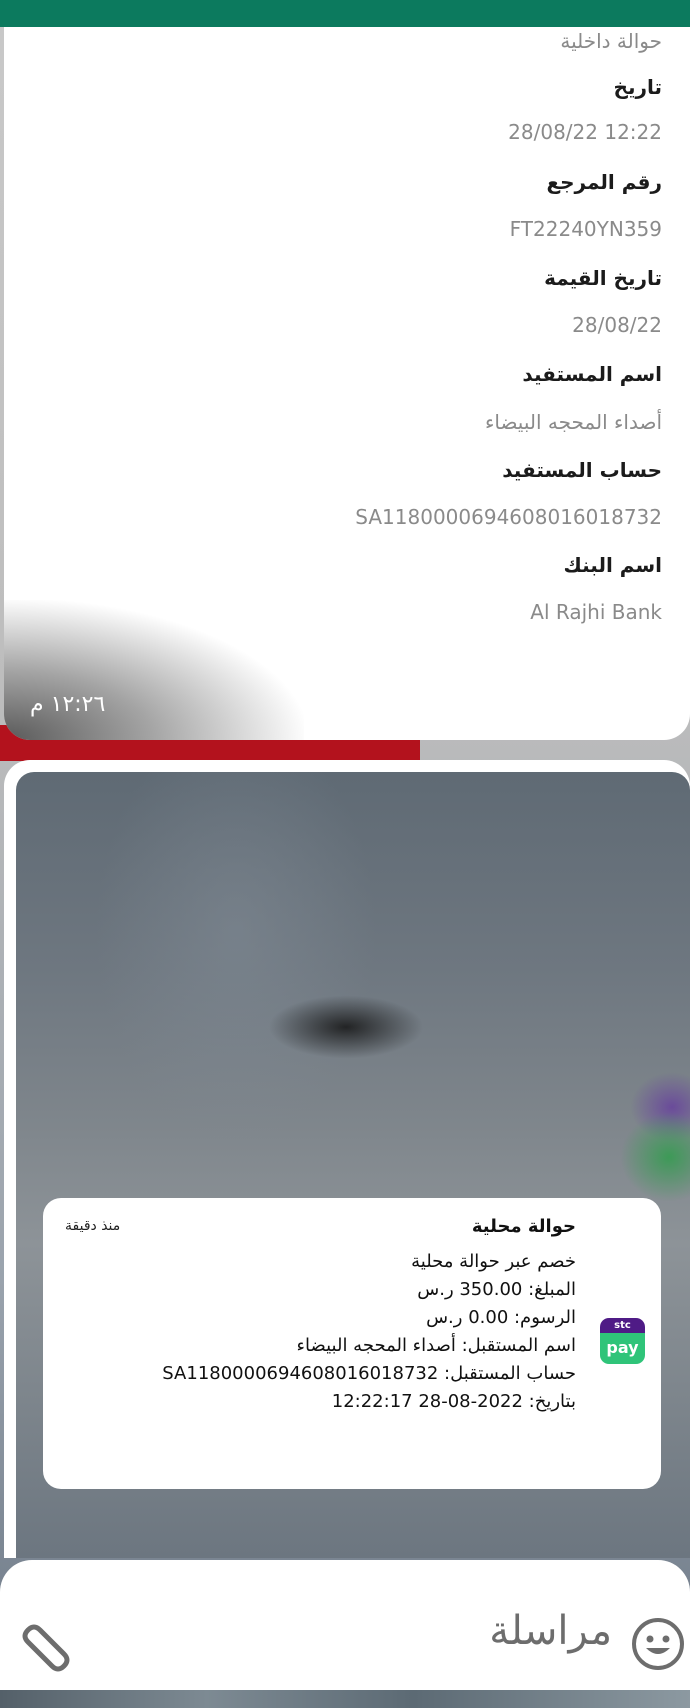 This screenshot has width=690, height=1708. I want to click on stc-pay-app-icon: stc pay, so click(622, 1341).